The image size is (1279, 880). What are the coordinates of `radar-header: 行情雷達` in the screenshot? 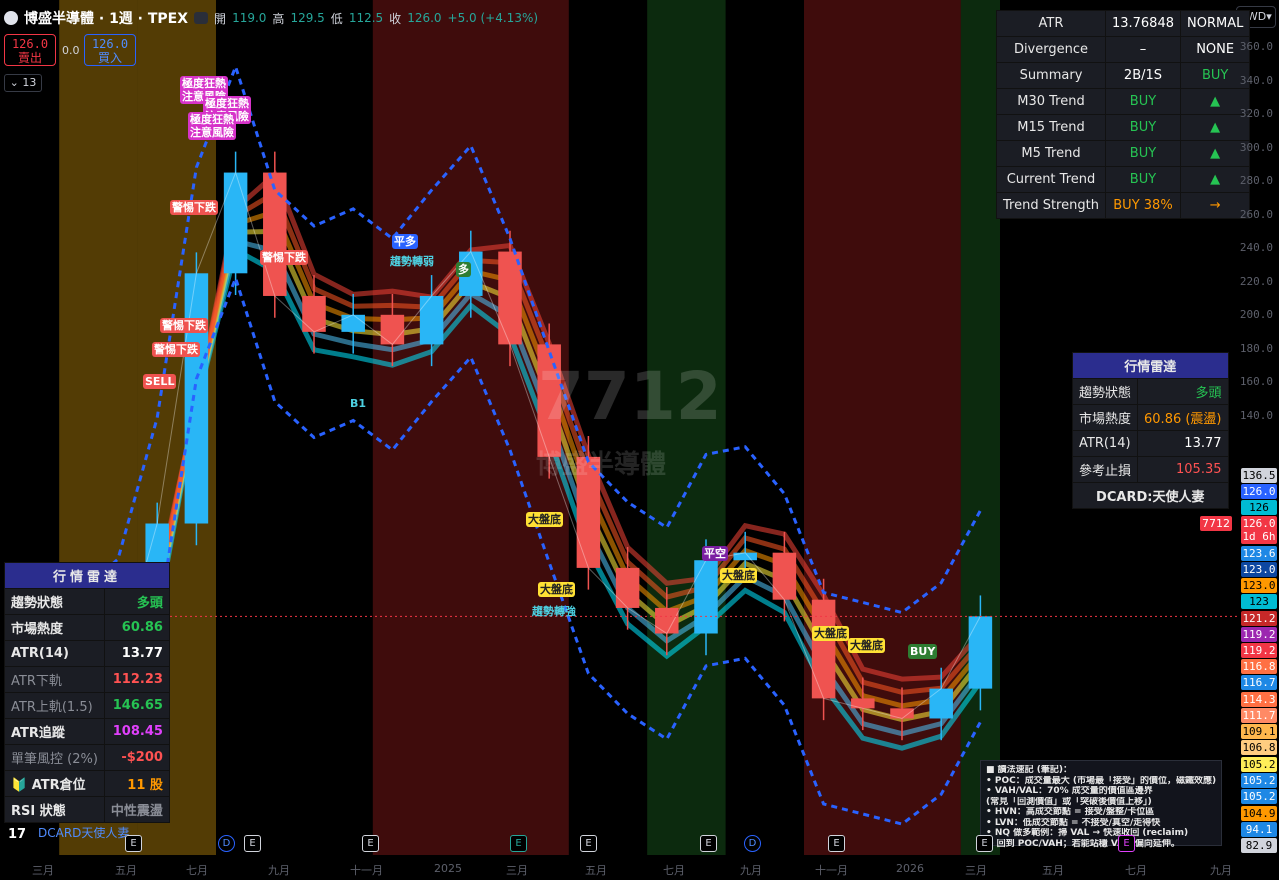 It's located at (1150, 365).